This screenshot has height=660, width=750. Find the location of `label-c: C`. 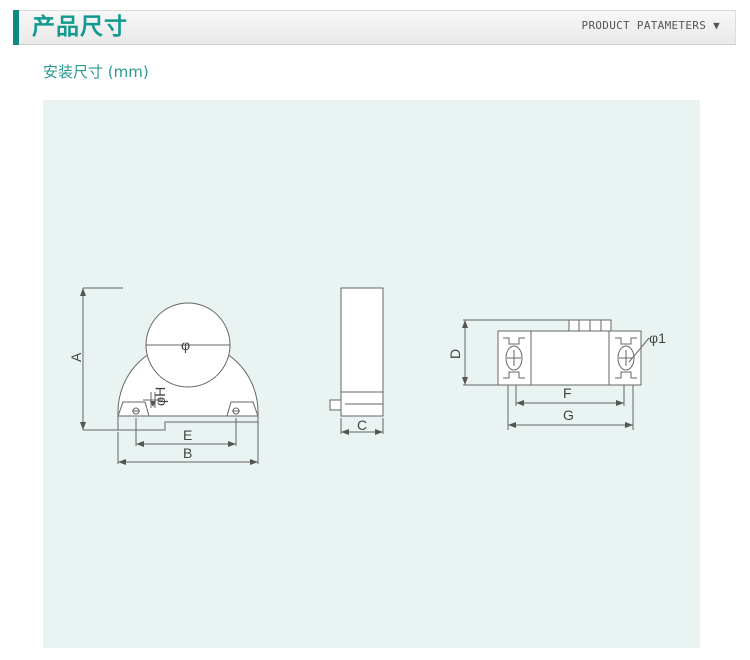

label-c: C is located at coordinates (362, 425).